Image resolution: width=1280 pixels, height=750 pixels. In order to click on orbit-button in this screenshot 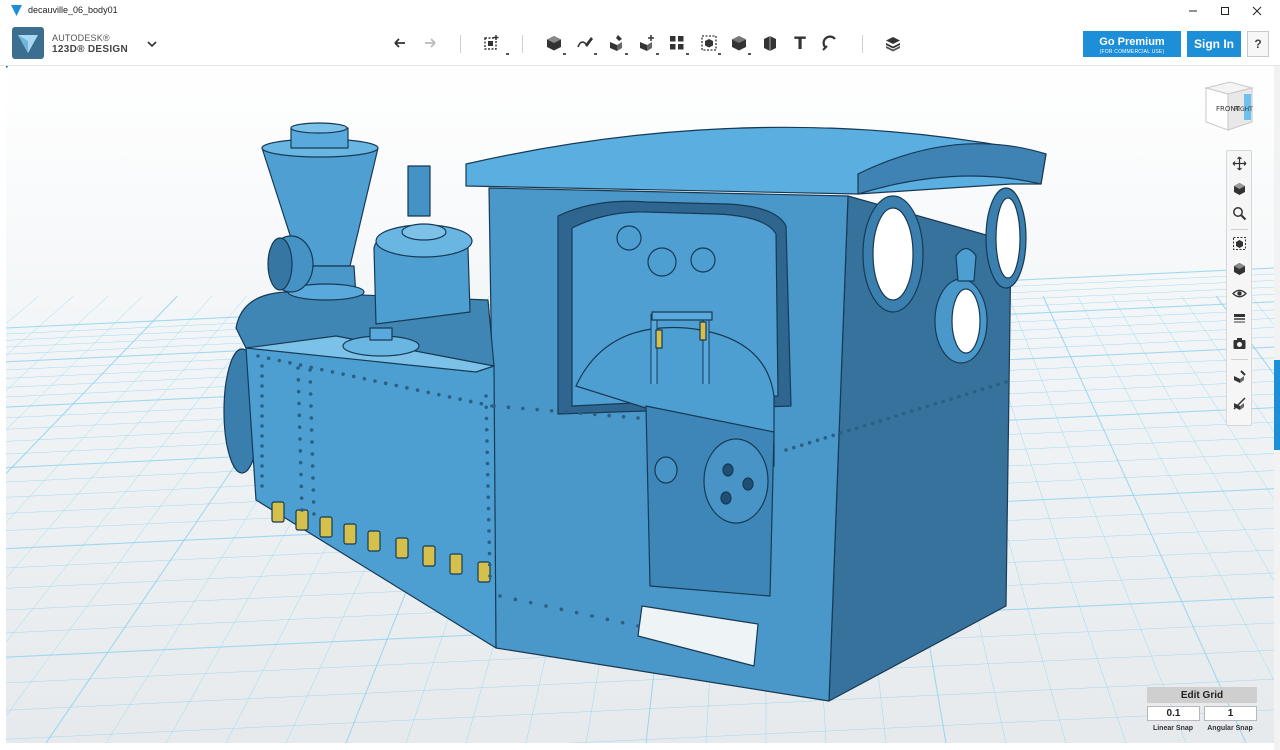, I will do `click(1239, 188)`.